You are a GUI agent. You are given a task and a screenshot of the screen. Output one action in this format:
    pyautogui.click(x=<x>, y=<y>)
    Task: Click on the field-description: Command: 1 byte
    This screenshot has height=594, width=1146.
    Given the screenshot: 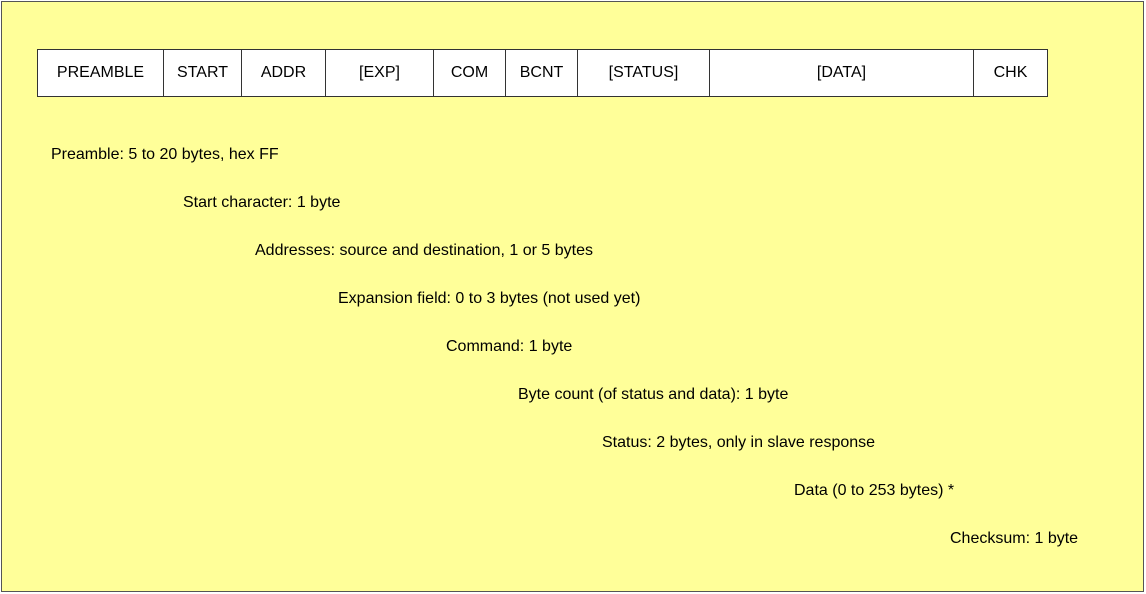 What is the action you would take?
    pyautogui.click(x=509, y=346)
    